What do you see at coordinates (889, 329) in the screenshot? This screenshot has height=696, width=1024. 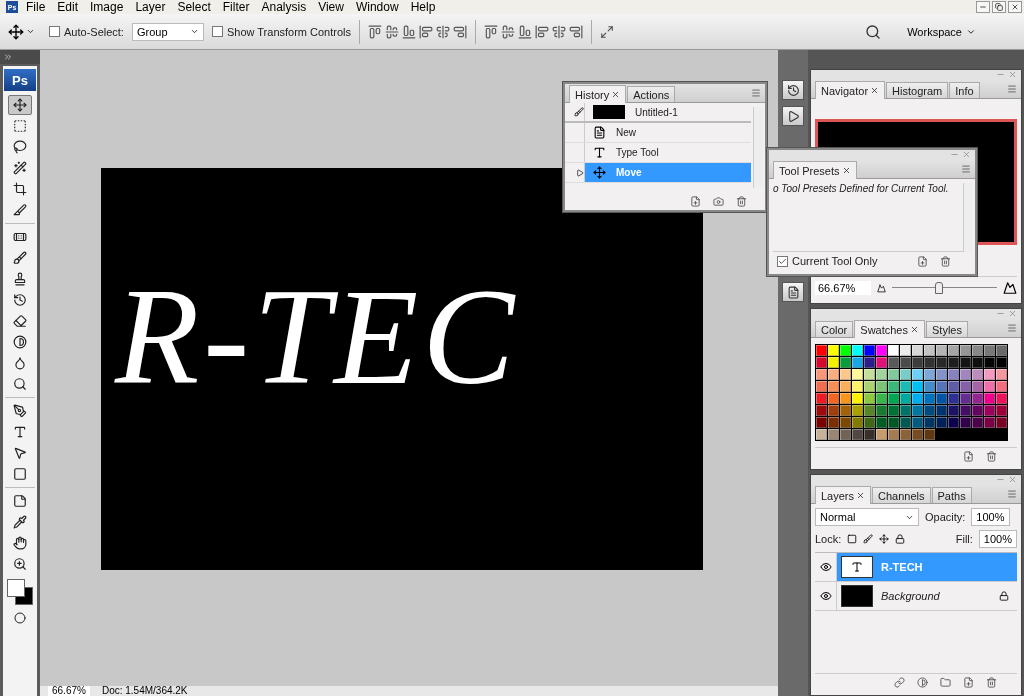 I see `panel-tab: Swatches` at bounding box center [889, 329].